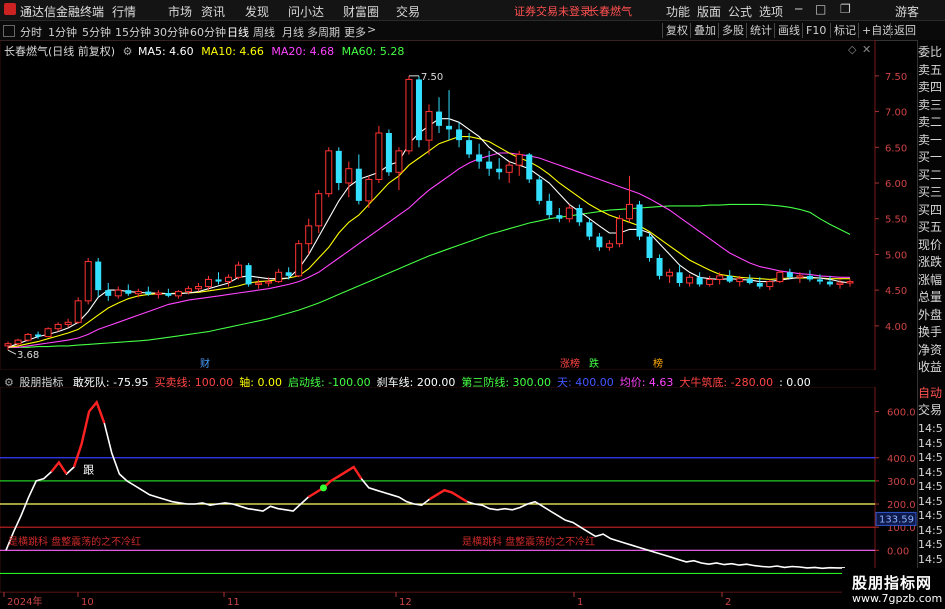 This screenshot has height=609, width=945. What do you see at coordinates (845, 9) in the screenshot?
I see `restore-icon: ❐` at bounding box center [845, 9].